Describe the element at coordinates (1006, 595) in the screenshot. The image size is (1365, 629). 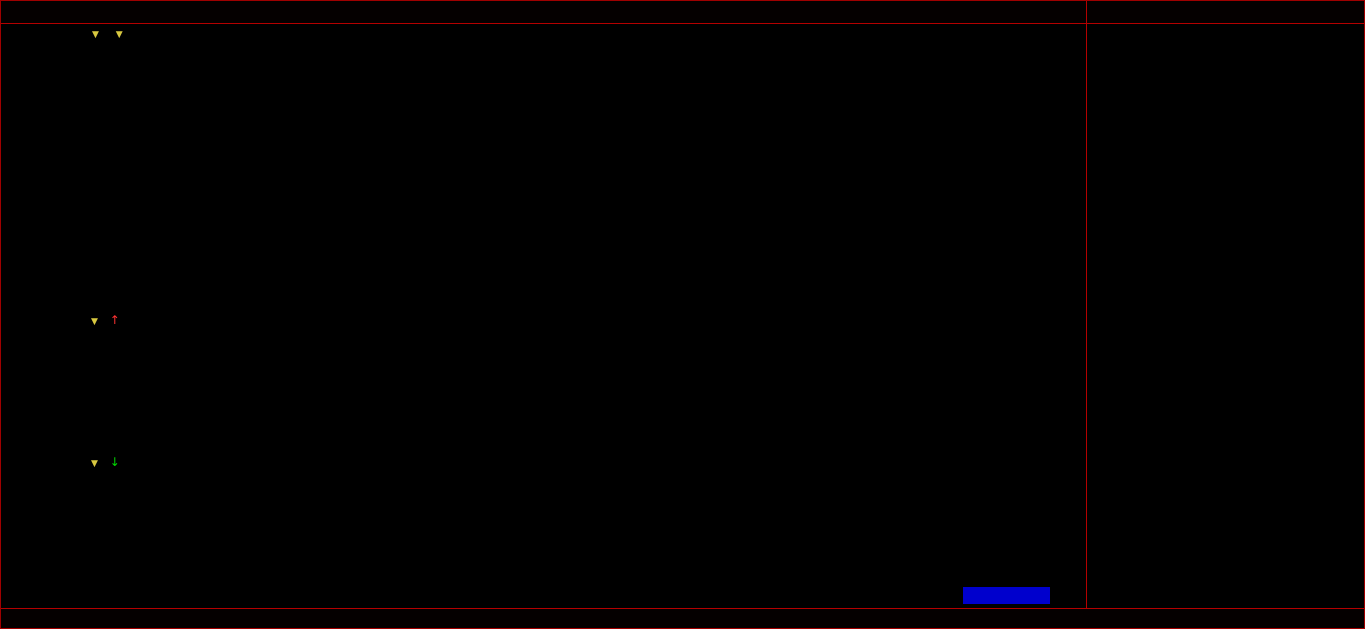
I see `datetime-box` at that location.